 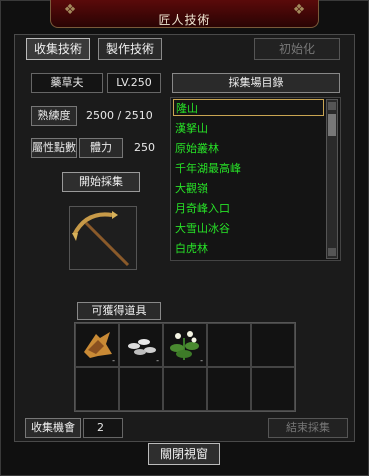 I want to click on obtainable-items-header: 可獲得道具, so click(x=119, y=311).